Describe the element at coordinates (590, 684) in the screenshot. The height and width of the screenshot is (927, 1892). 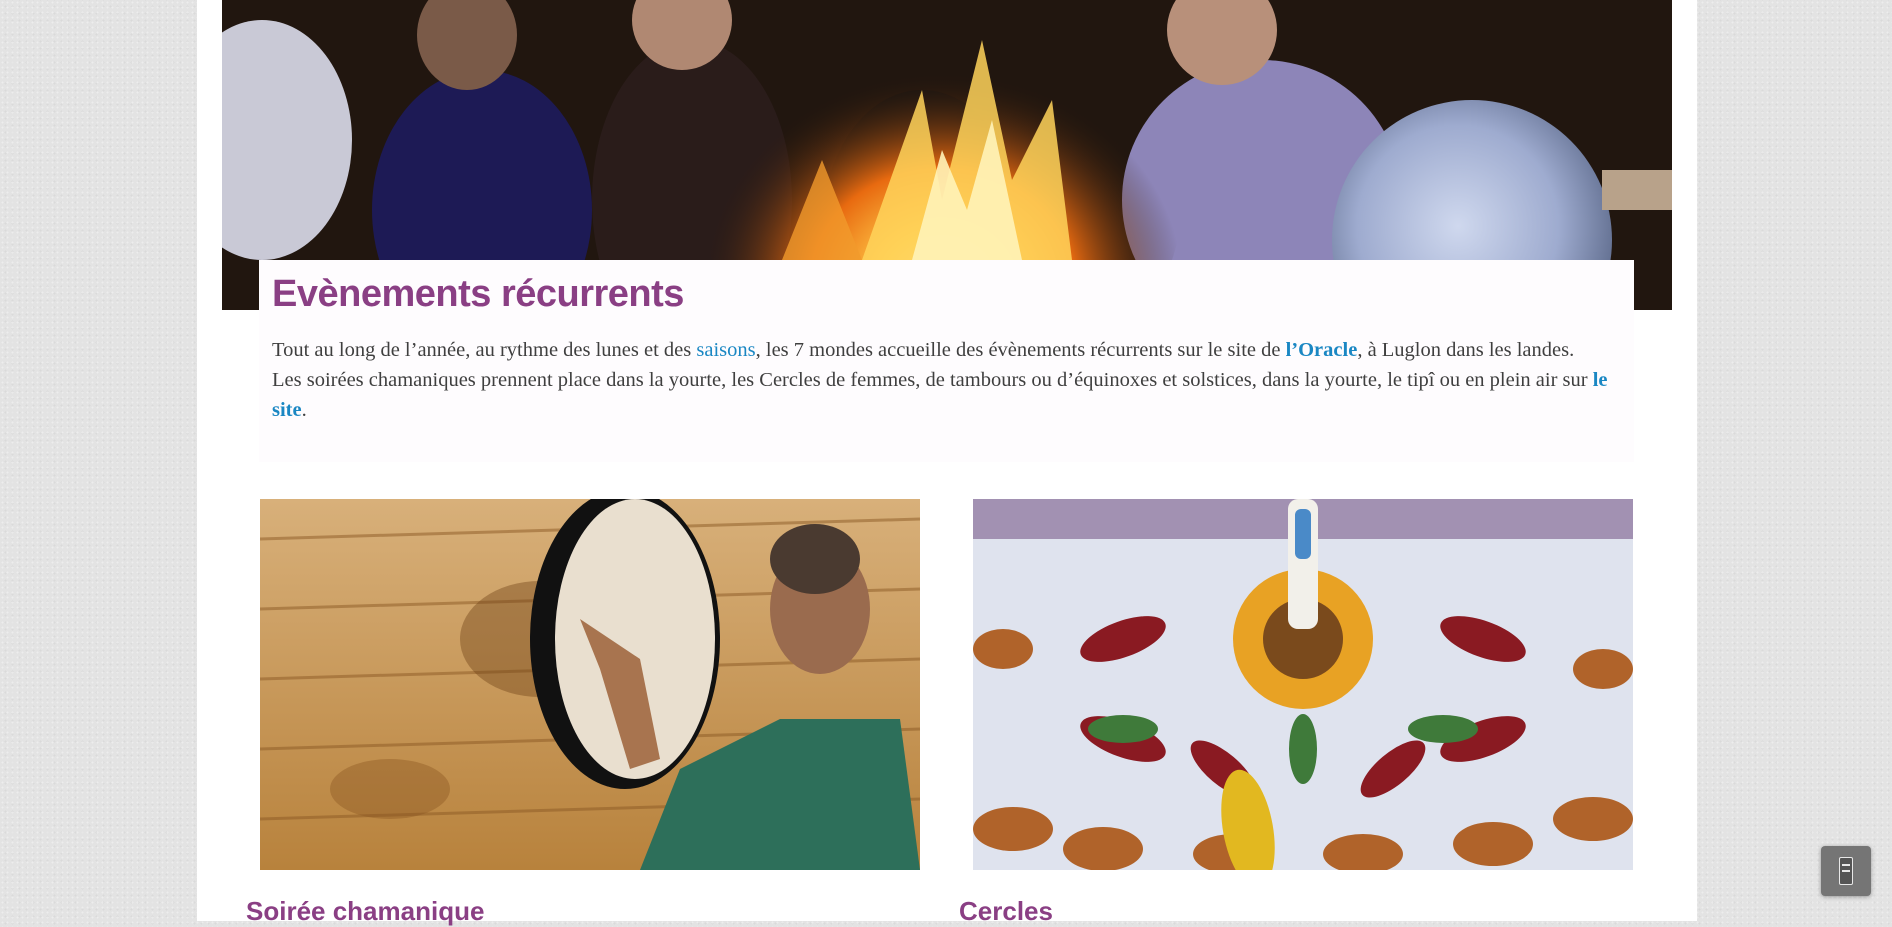
I see `soiree-chamanique-image` at that location.